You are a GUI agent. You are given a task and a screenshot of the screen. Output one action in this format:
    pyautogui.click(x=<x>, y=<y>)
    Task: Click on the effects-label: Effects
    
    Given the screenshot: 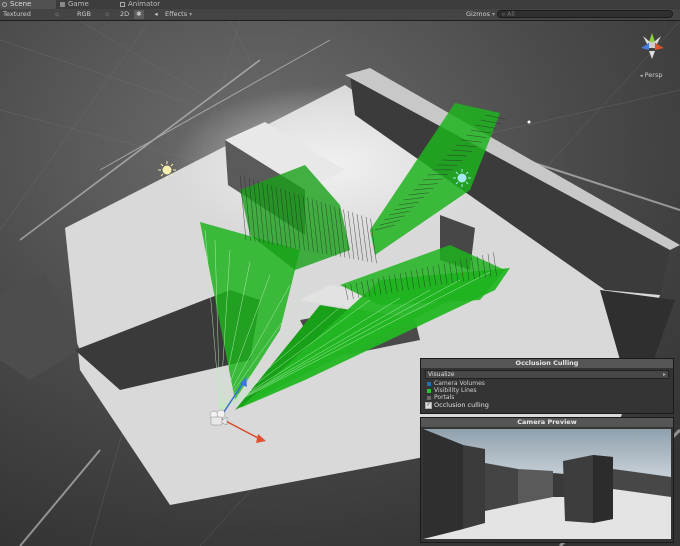 What is the action you would take?
    pyautogui.click(x=176, y=14)
    